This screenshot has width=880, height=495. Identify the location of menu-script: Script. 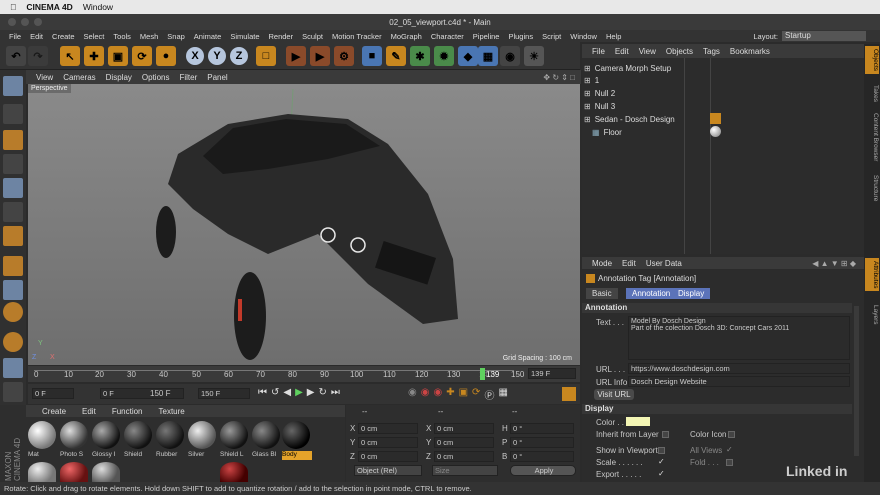
(551, 36).